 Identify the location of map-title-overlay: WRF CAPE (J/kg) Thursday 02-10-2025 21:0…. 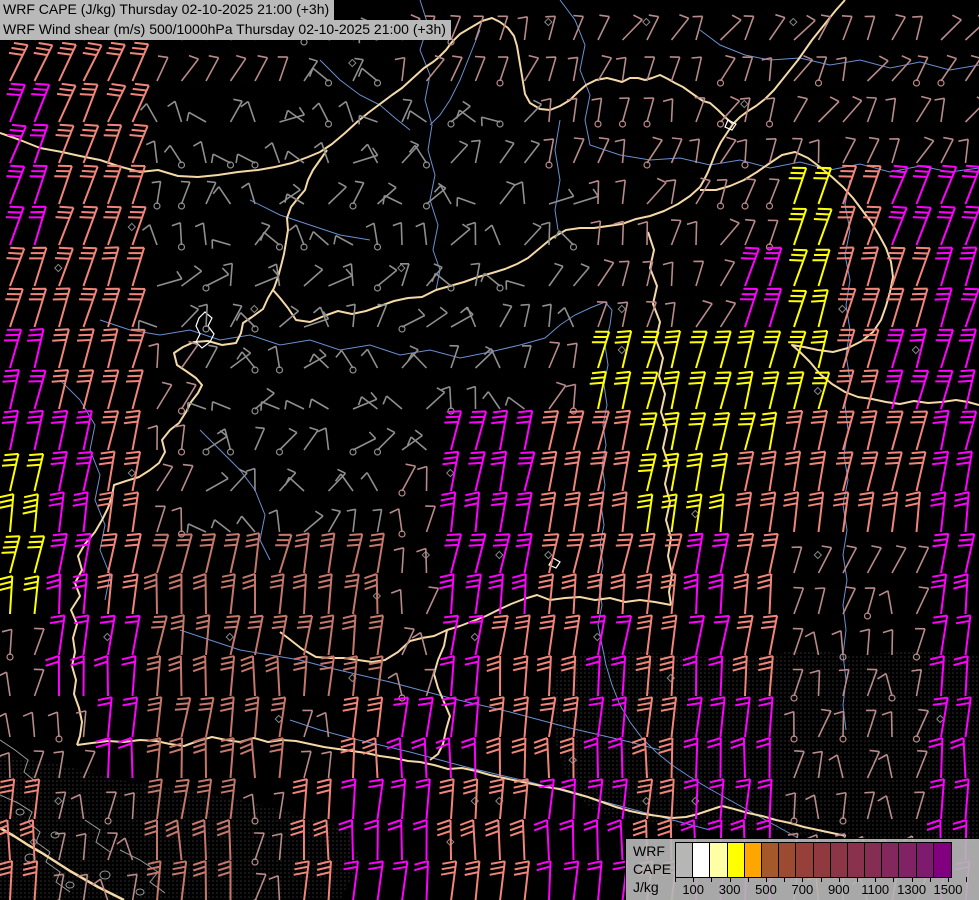
(225, 20).